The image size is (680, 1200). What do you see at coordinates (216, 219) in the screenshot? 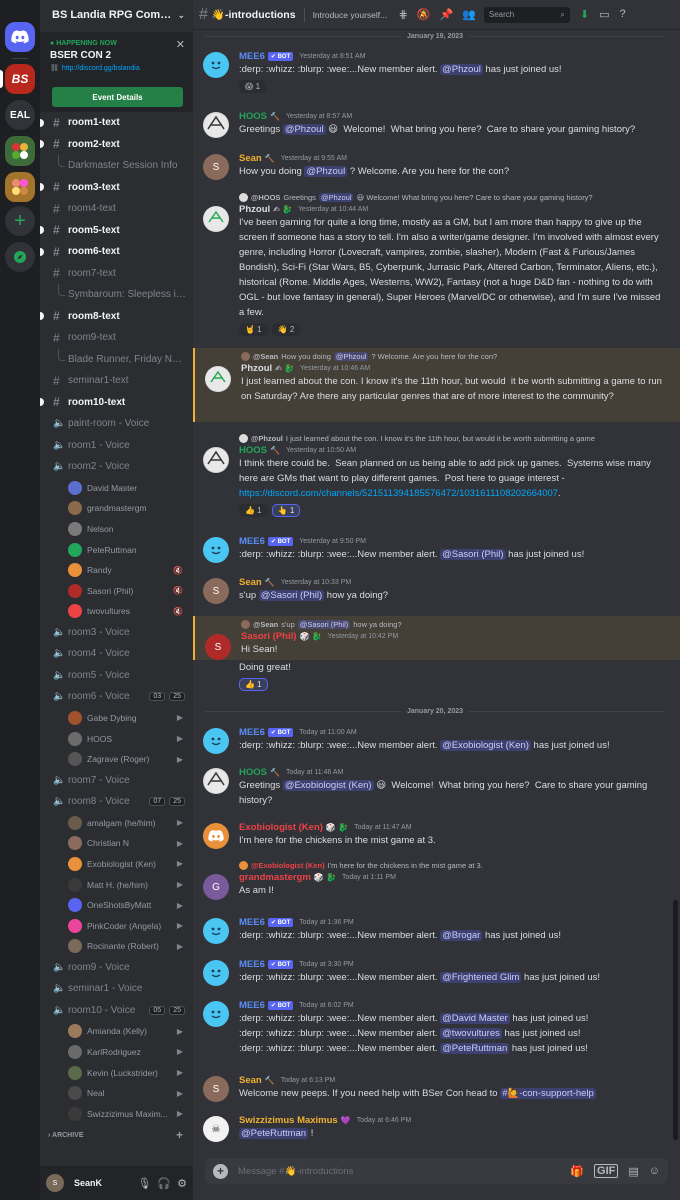
I see `phzoul-avatar` at bounding box center [216, 219].